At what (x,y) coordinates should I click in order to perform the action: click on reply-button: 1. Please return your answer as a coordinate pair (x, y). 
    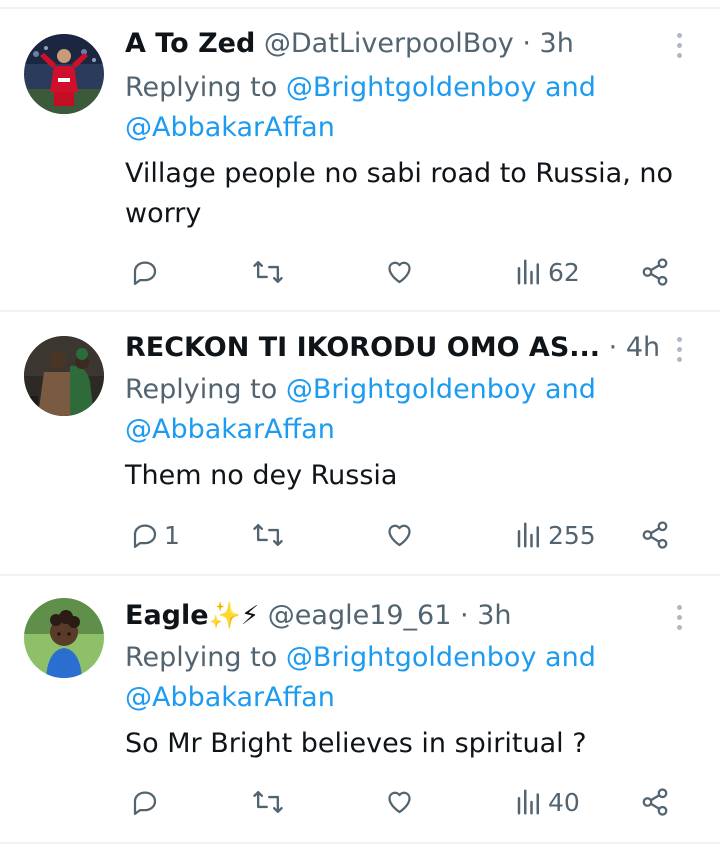
    Looking at the image, I should click on (155, 535).